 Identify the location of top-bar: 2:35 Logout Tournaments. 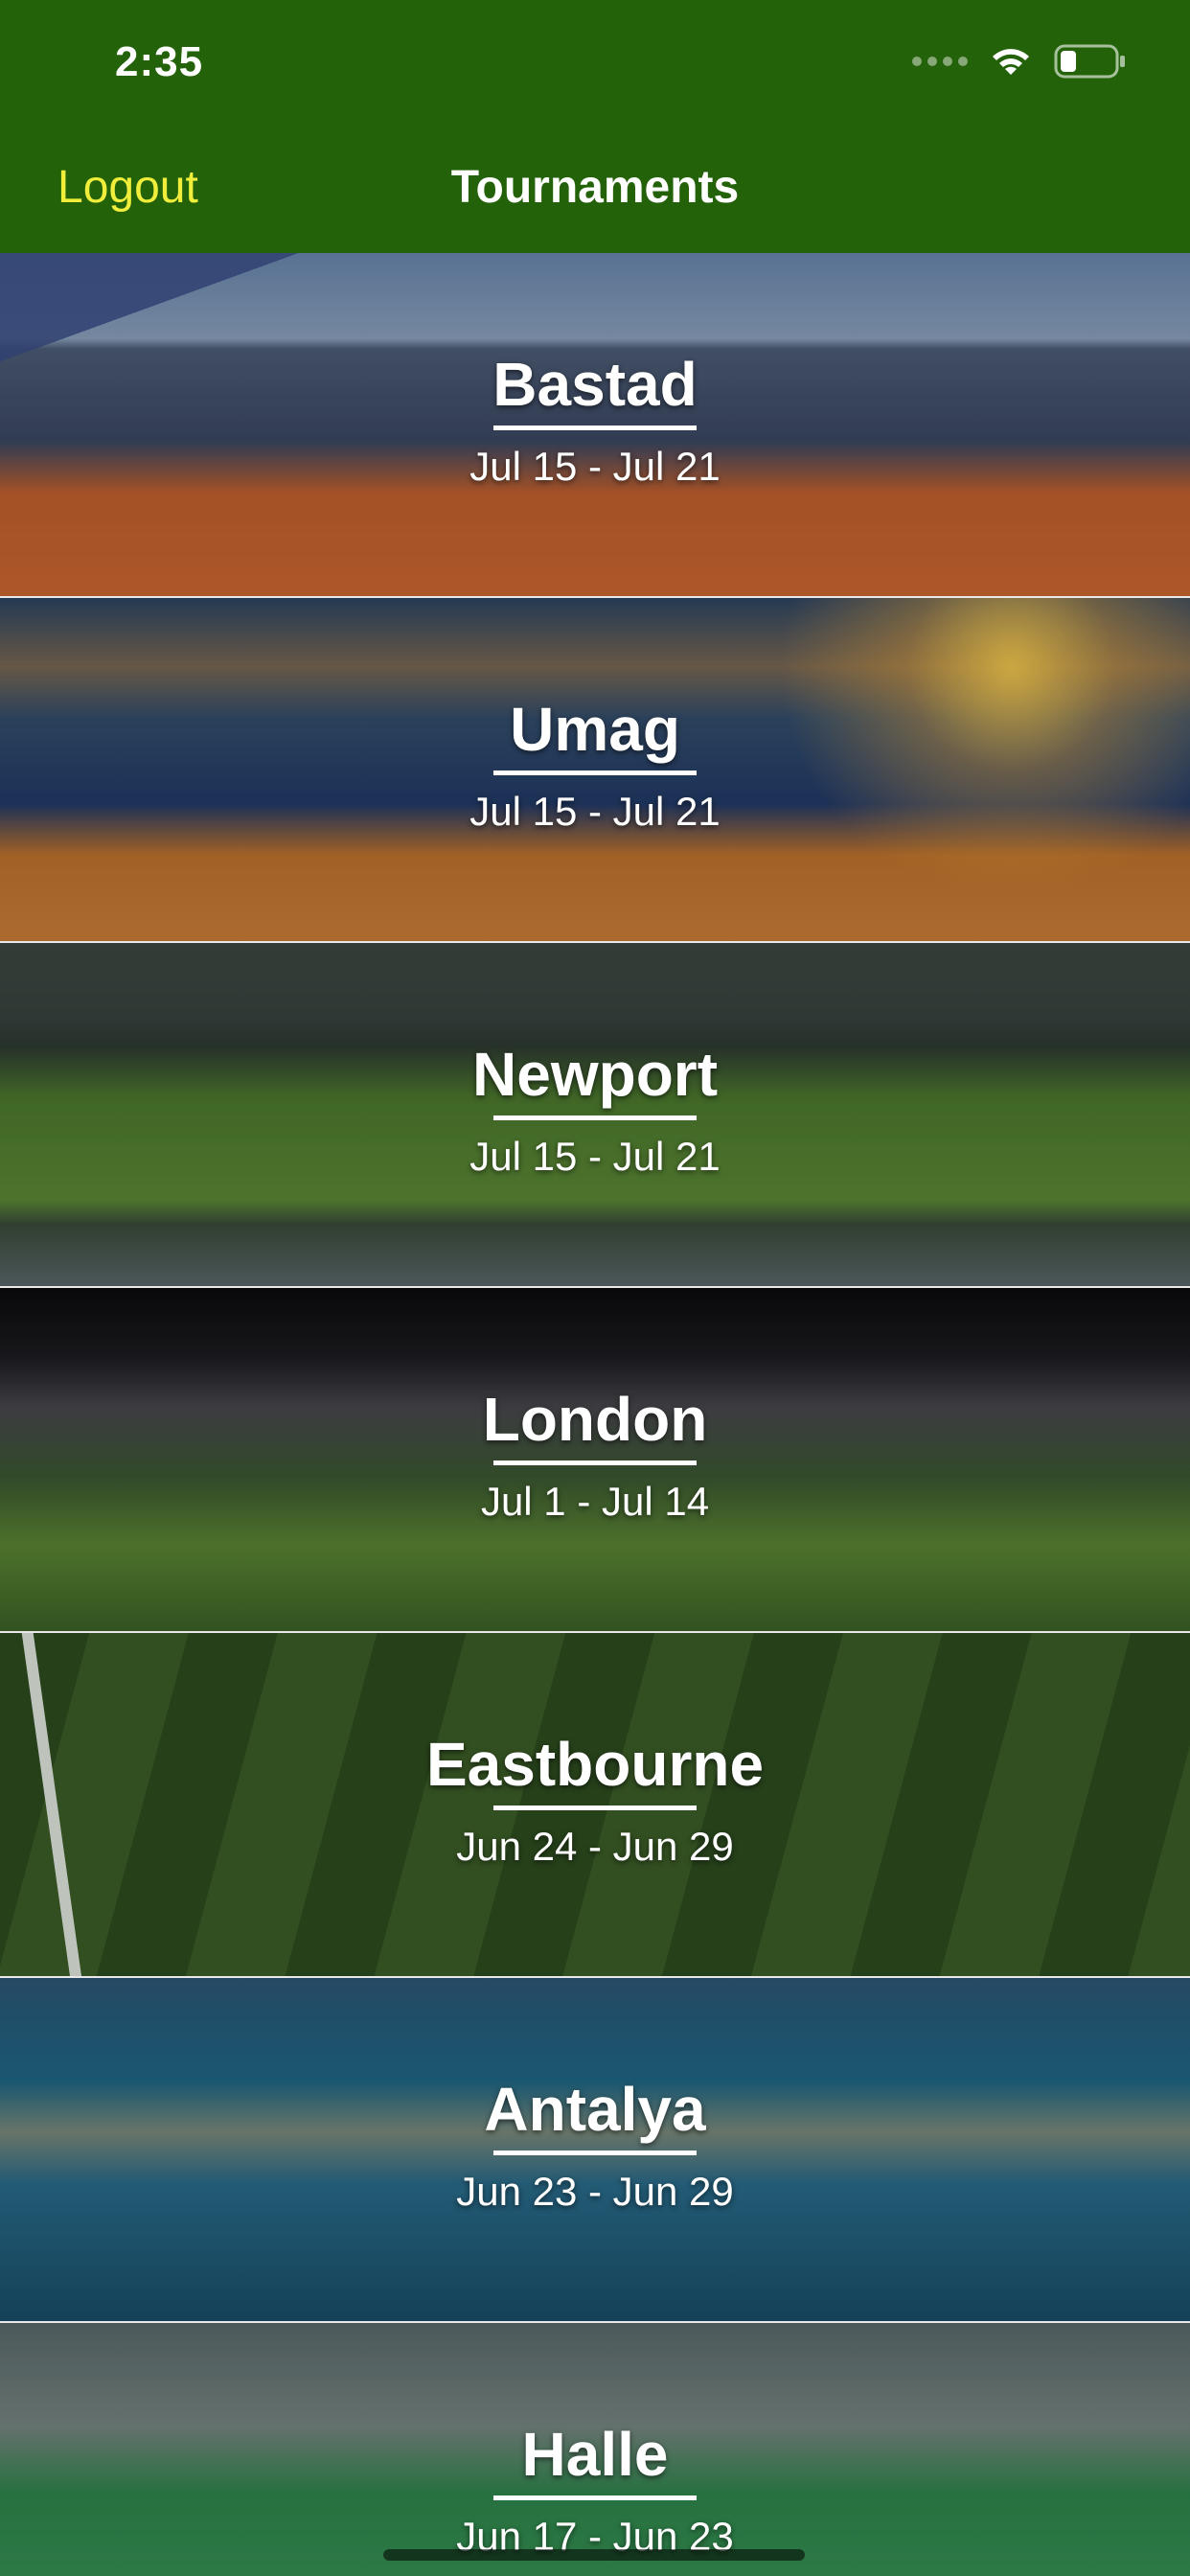
(595, 126).